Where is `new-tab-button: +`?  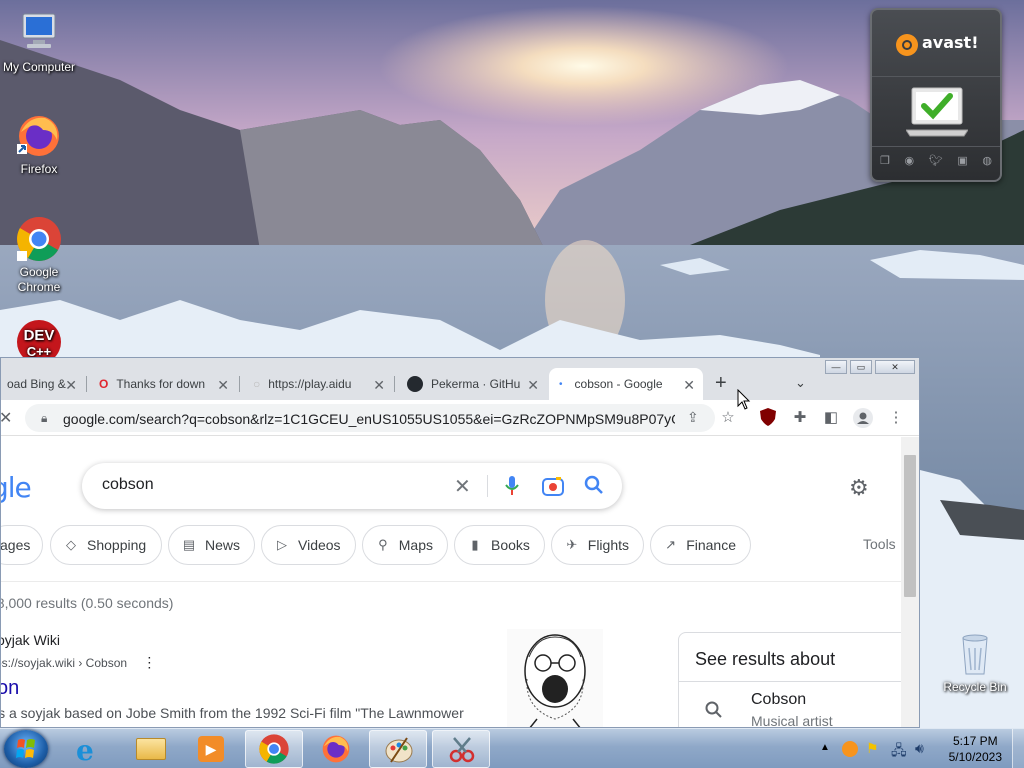
new-tab-button: + is located at coordinates (721, 383).